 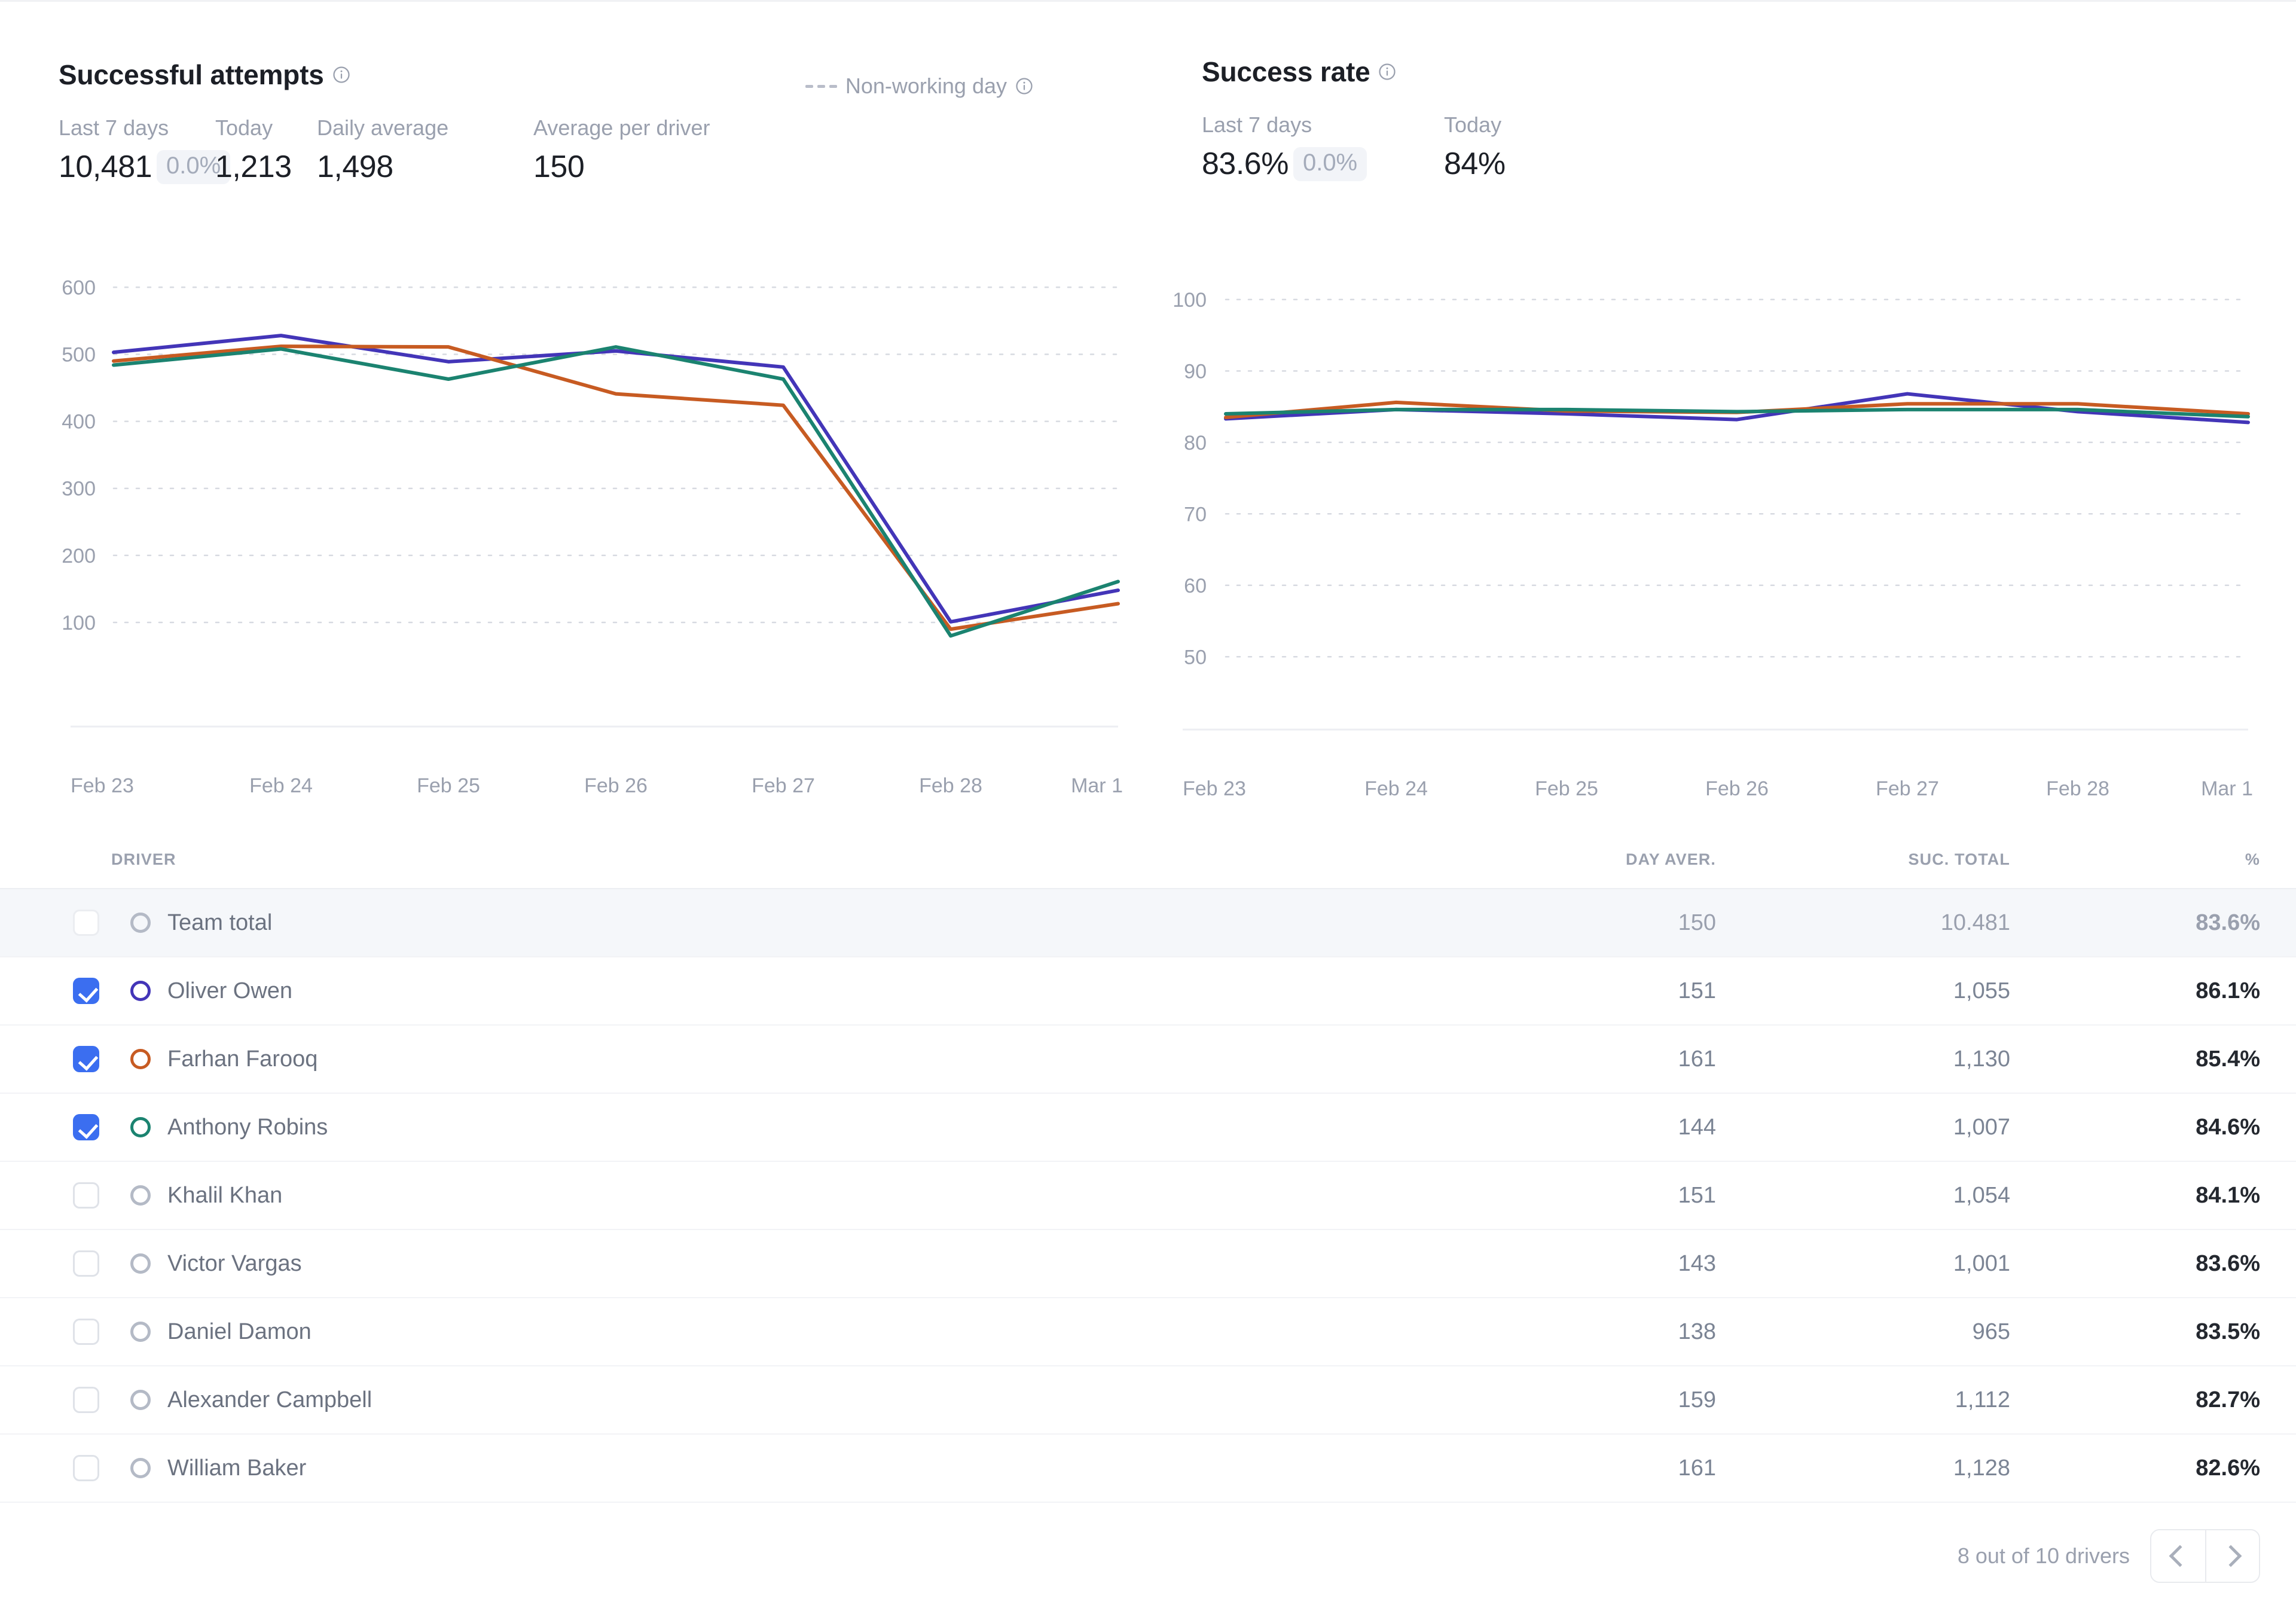 I want to click on percent-cell: 84.6%, so click(x=2179, y=1127).